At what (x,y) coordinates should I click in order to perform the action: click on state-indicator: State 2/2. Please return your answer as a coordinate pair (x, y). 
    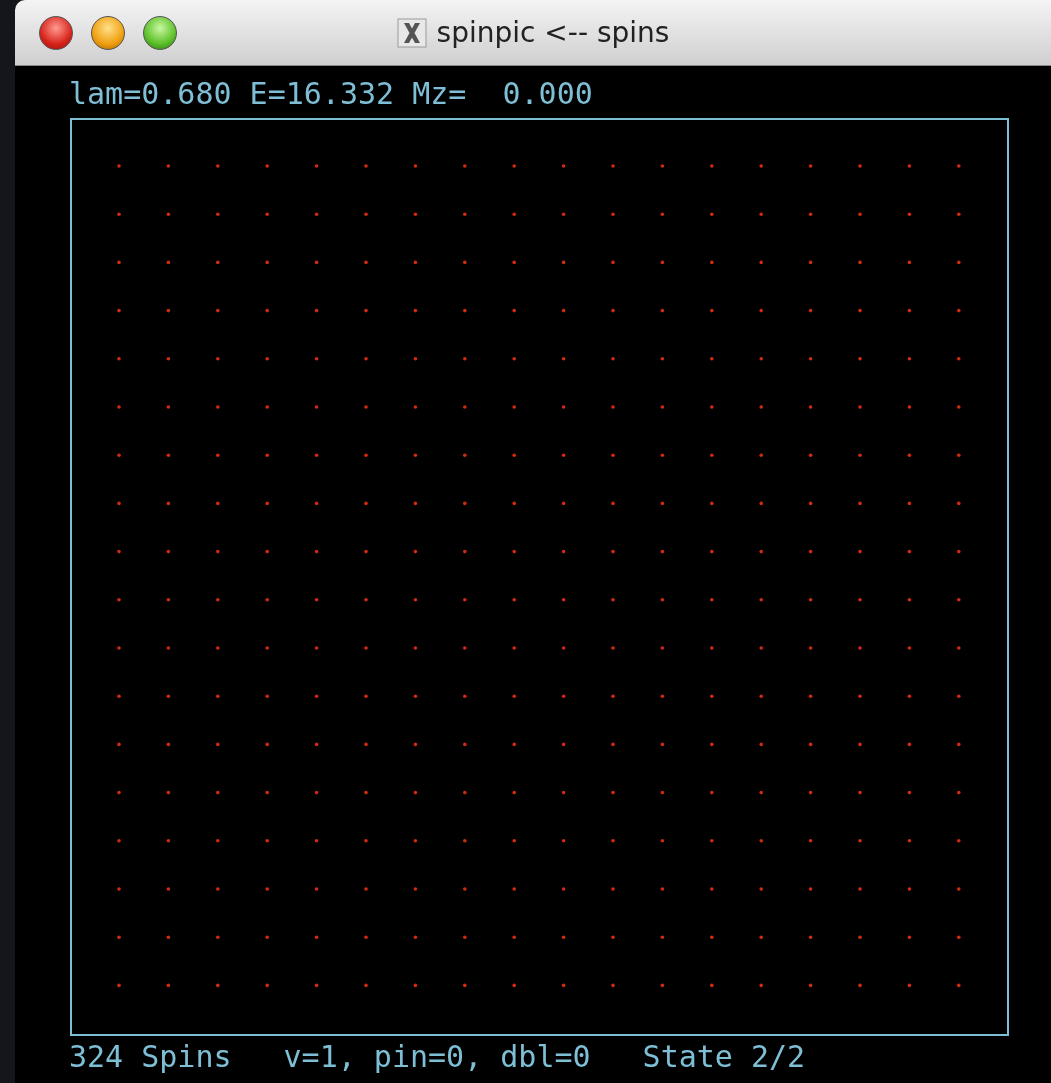
    Looking at the image, I should click on (724, 1057).